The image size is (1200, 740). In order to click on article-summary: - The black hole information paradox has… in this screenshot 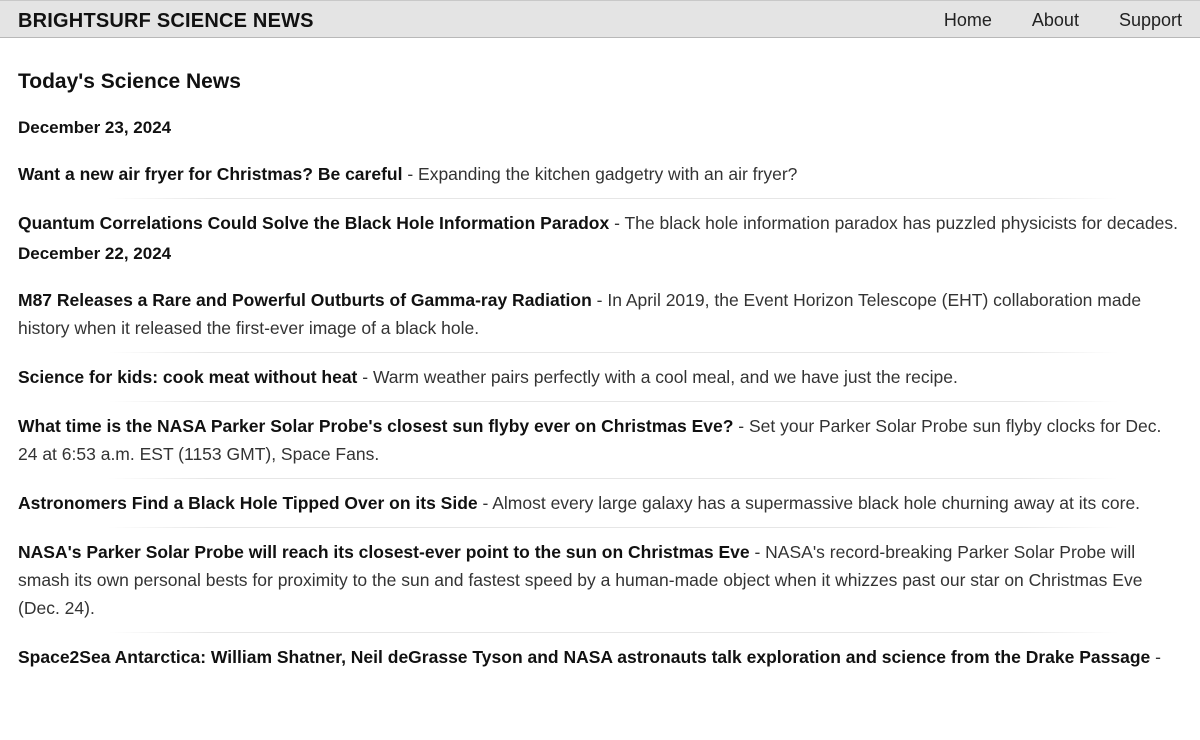, I will do `click(893, 223)`.